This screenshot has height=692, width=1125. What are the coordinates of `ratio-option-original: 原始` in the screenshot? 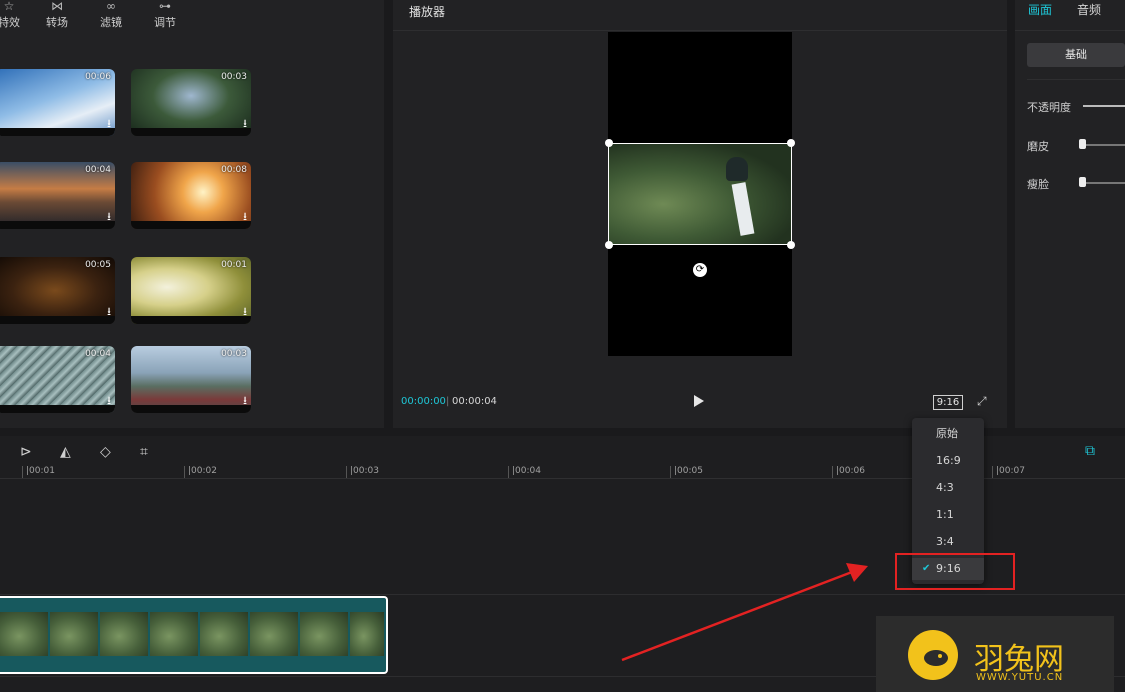 It's located at (948, 434).